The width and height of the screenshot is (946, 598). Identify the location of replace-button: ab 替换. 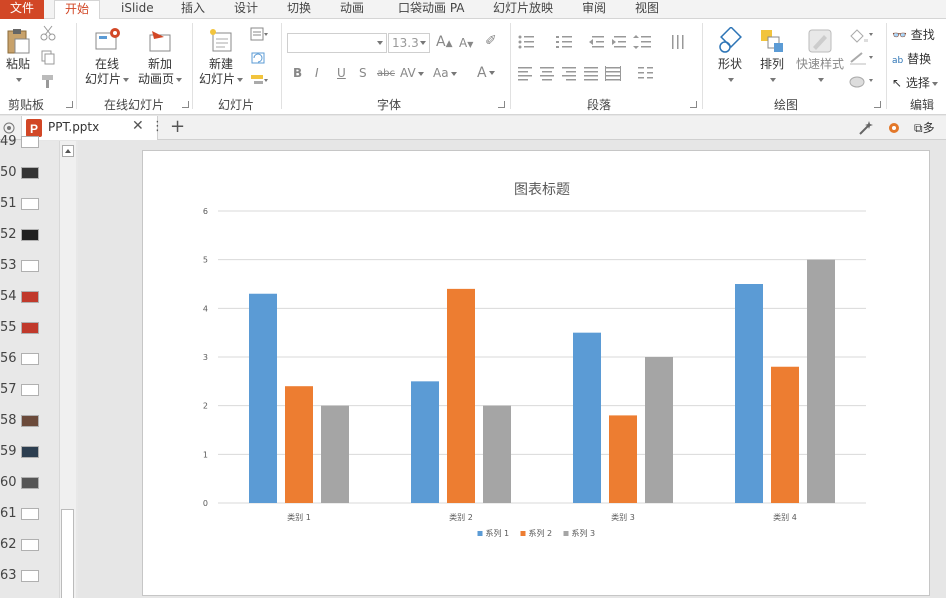
(911, 58).